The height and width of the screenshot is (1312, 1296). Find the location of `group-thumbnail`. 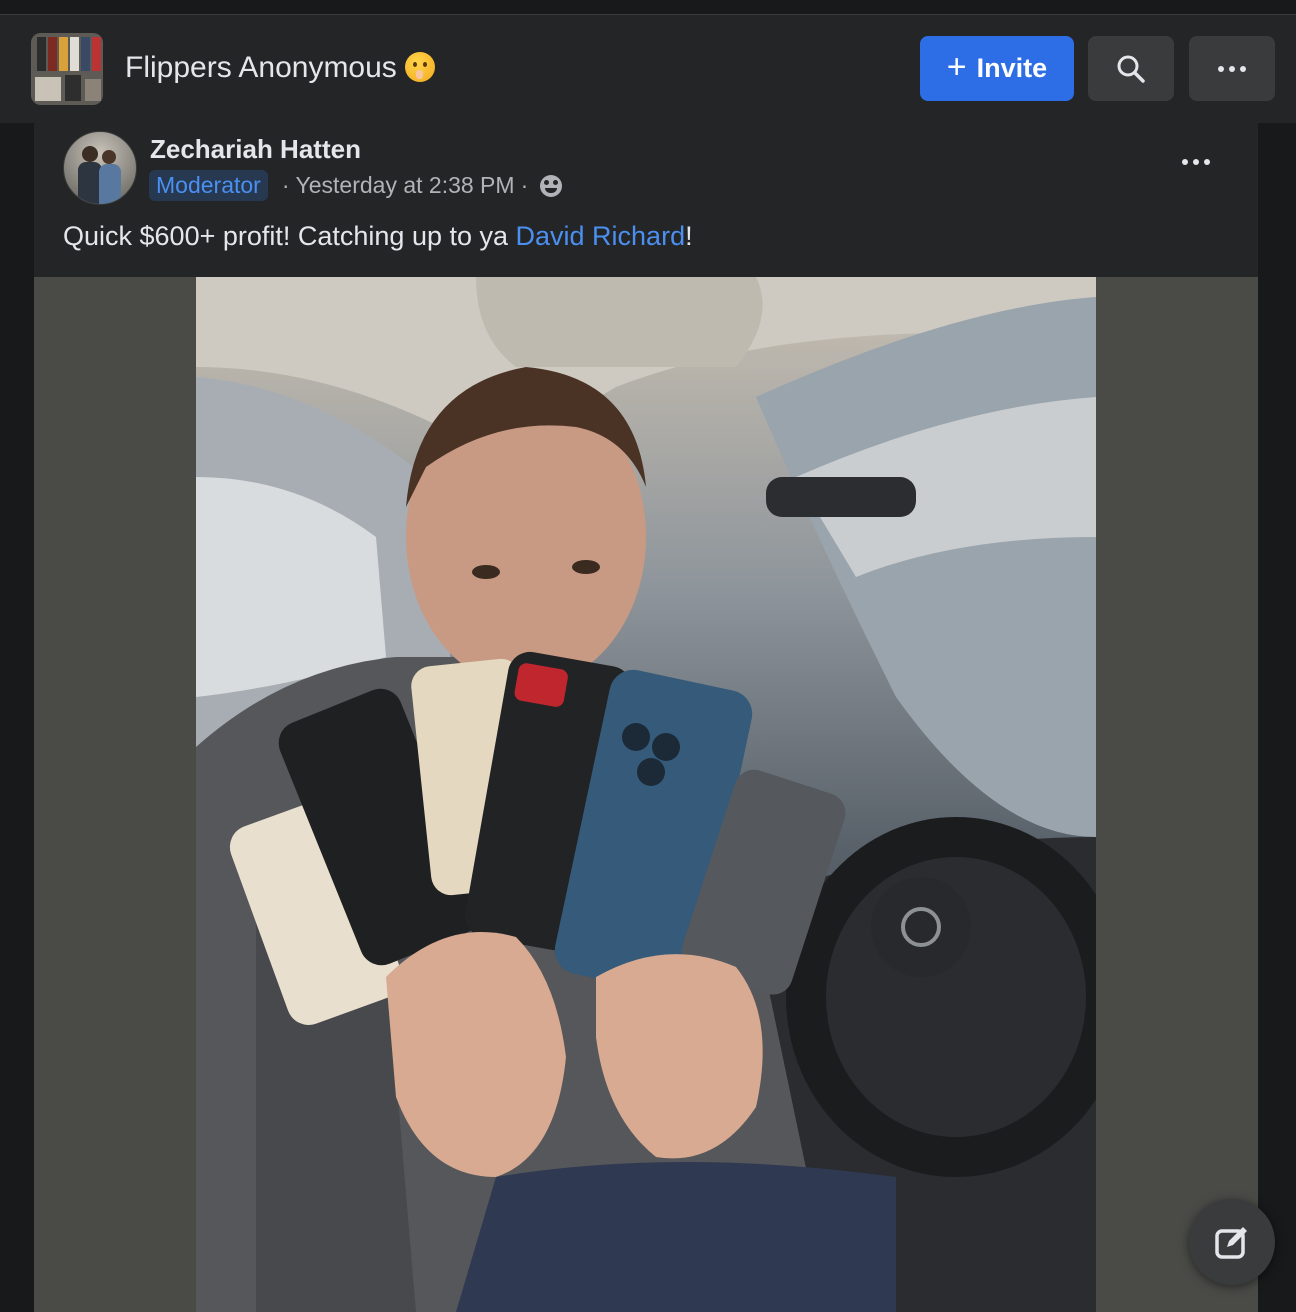

group-thumbnail is located at coordinates (67, 69).